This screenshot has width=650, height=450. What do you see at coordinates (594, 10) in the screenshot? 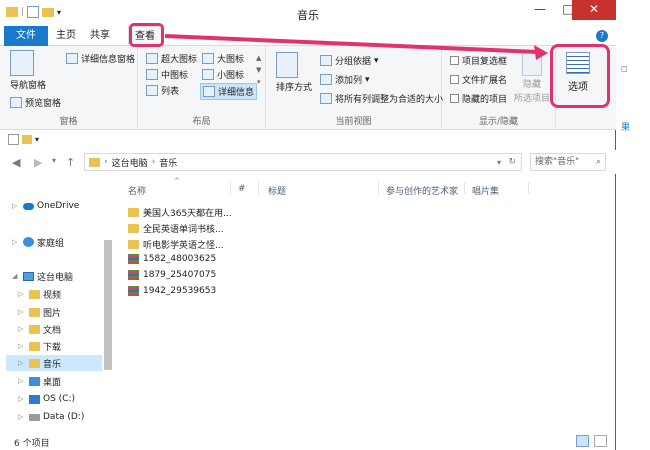
I see `close-button: ✕` at bounding box center [594, 10].